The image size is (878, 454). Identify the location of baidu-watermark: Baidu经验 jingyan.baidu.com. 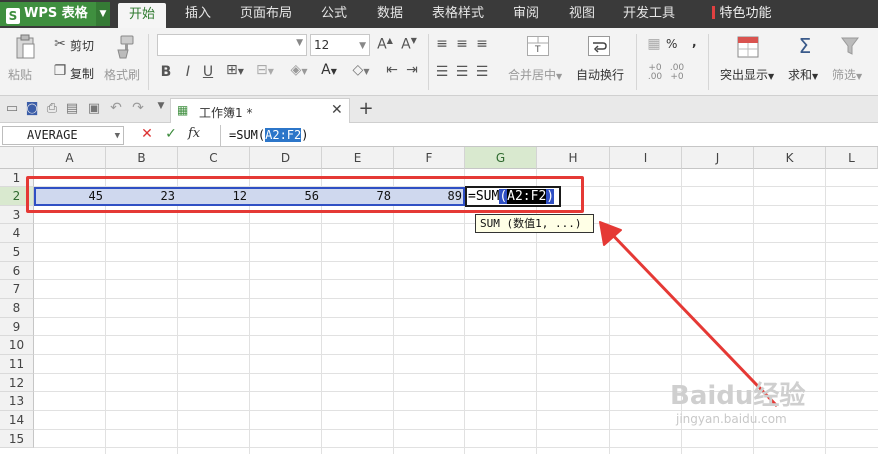
(755, 405).